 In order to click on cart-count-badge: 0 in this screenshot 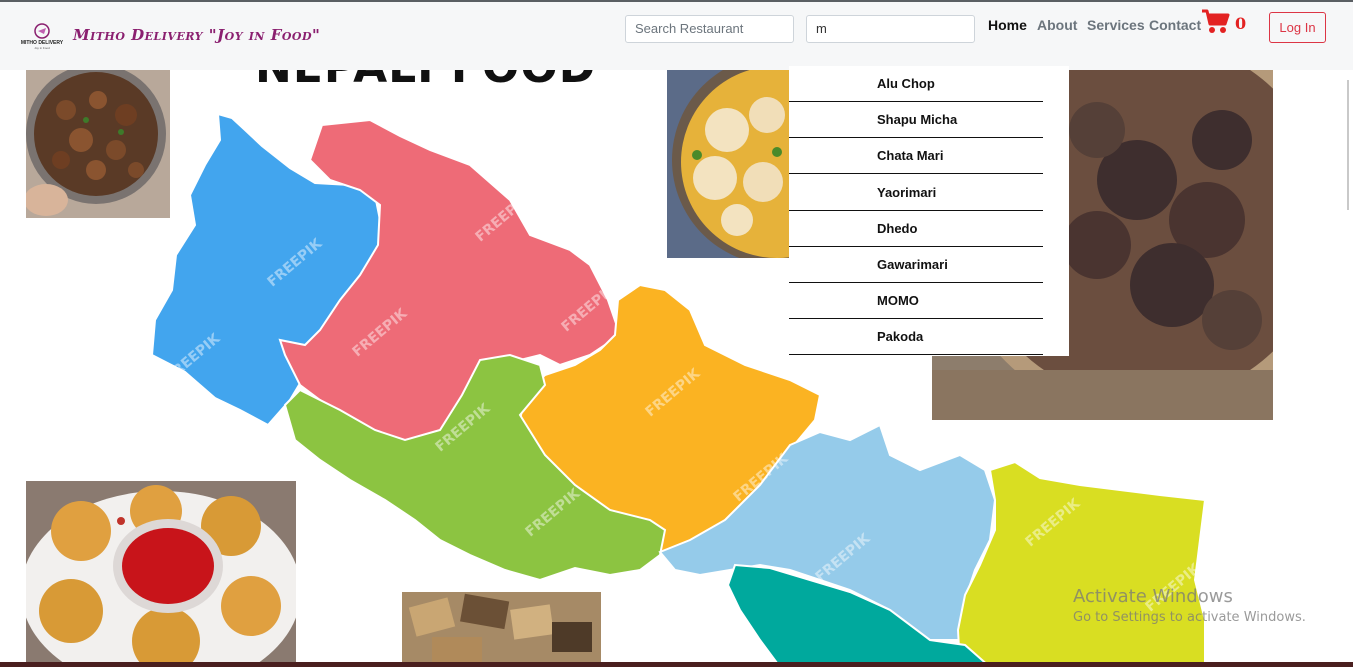, I will do `click(1241, 23)`.